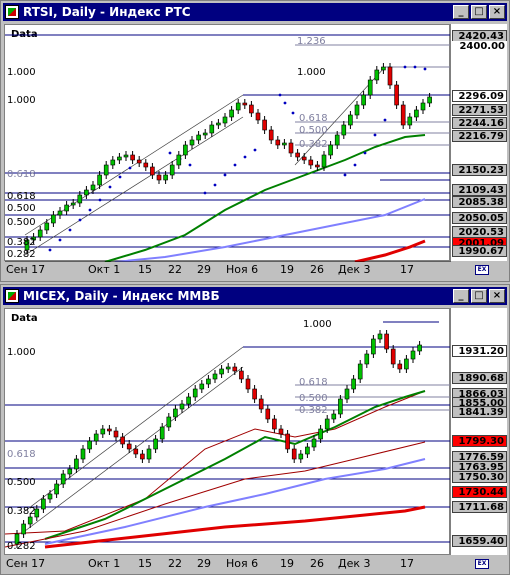 The width and height of the screenshot is (510, 575). What do you see at coordinates (21, 254) in the screenshot?
I see `rtsi-fib-label: 0.282` at bounding box center [21, 254].